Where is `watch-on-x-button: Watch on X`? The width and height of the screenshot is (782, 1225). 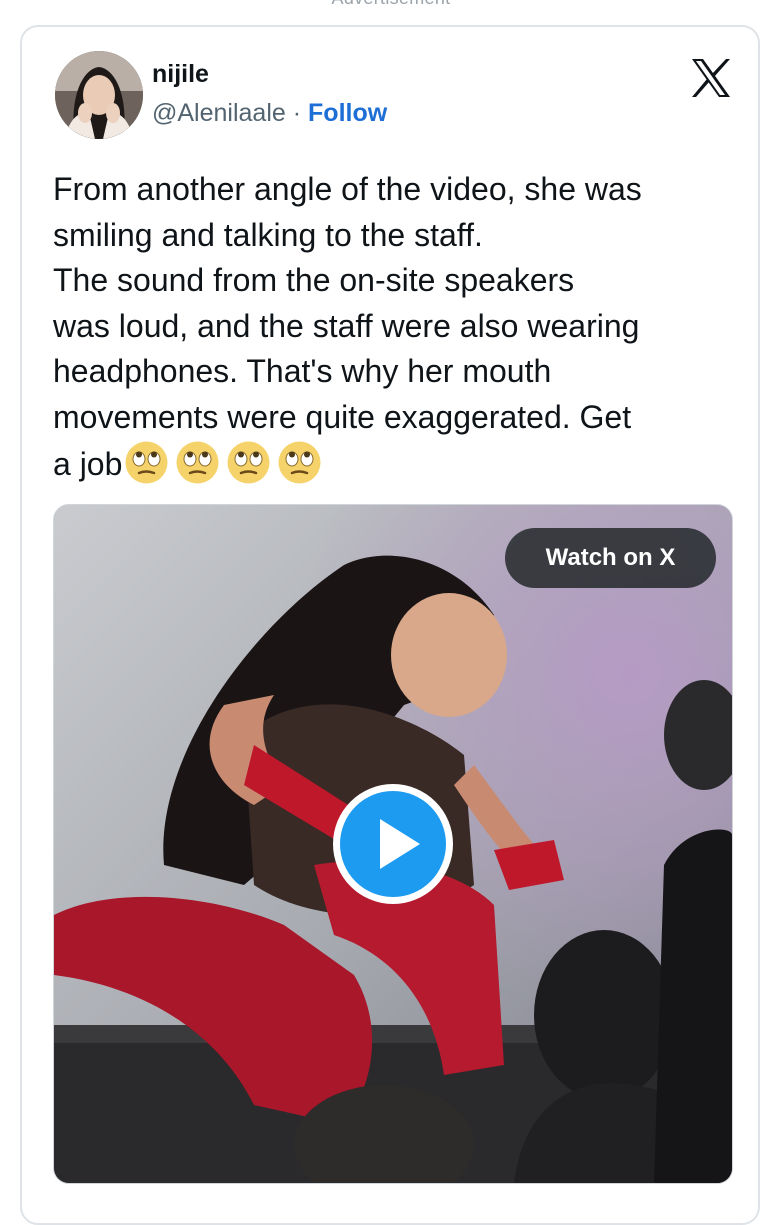
watch-on-x-button: Watch on X is located at coordinates (610, 558).